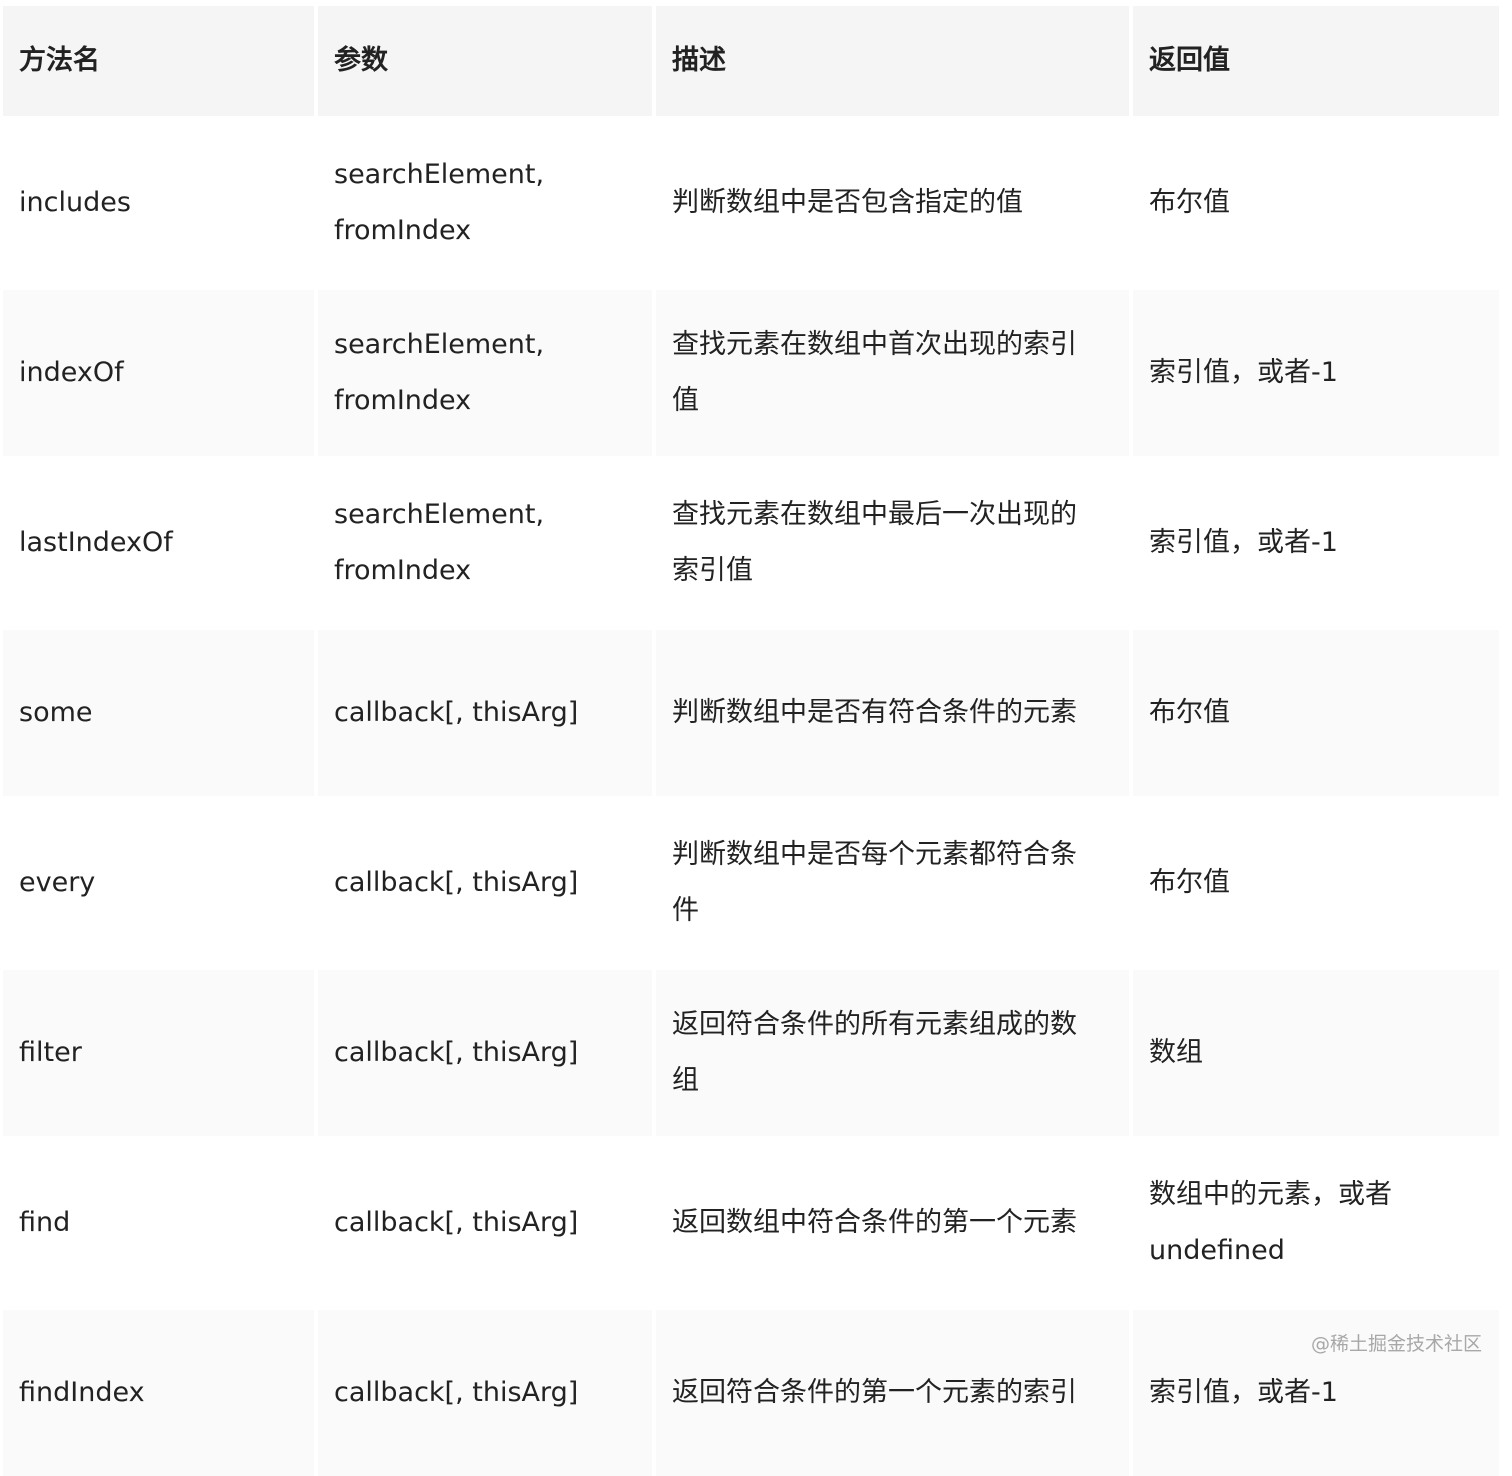  I want to click on watermark: @稀土掘金技术社区, so click(1396, 1344).